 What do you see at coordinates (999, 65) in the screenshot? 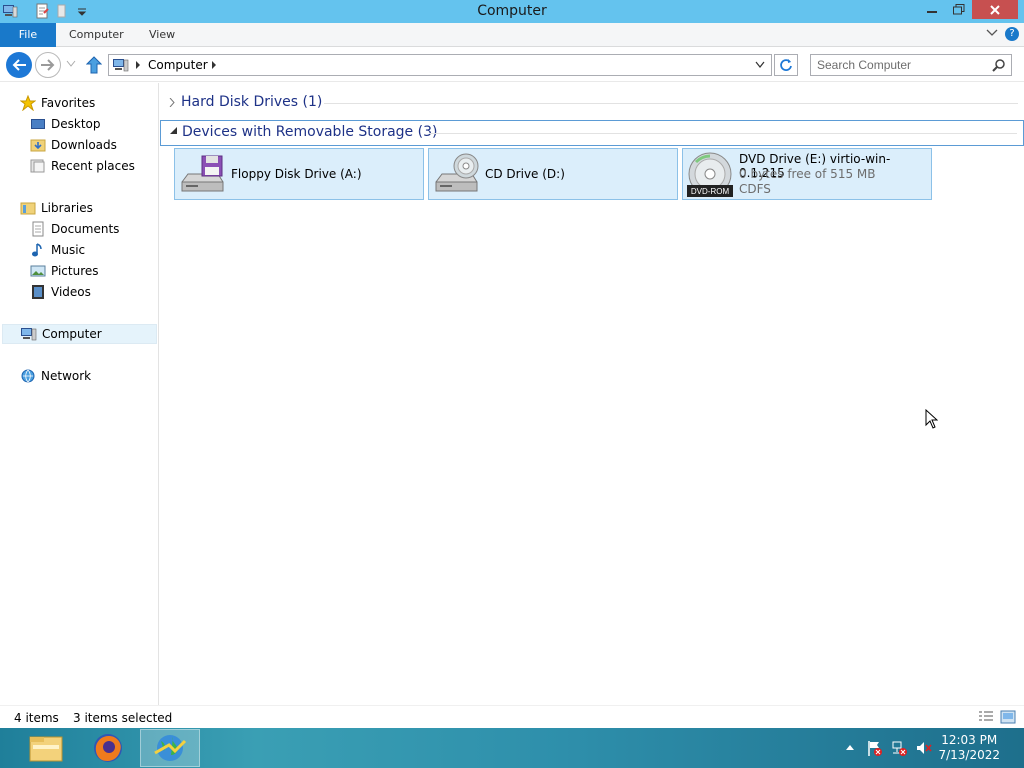
I see `search-icon` at bounding box center [999, 65].